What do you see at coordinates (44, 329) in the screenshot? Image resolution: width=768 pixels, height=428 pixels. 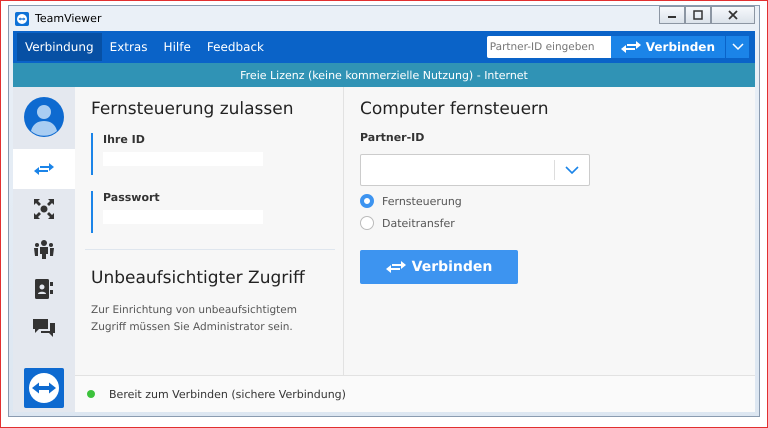 I see `chat-icon` at bounding box center [44, 329].